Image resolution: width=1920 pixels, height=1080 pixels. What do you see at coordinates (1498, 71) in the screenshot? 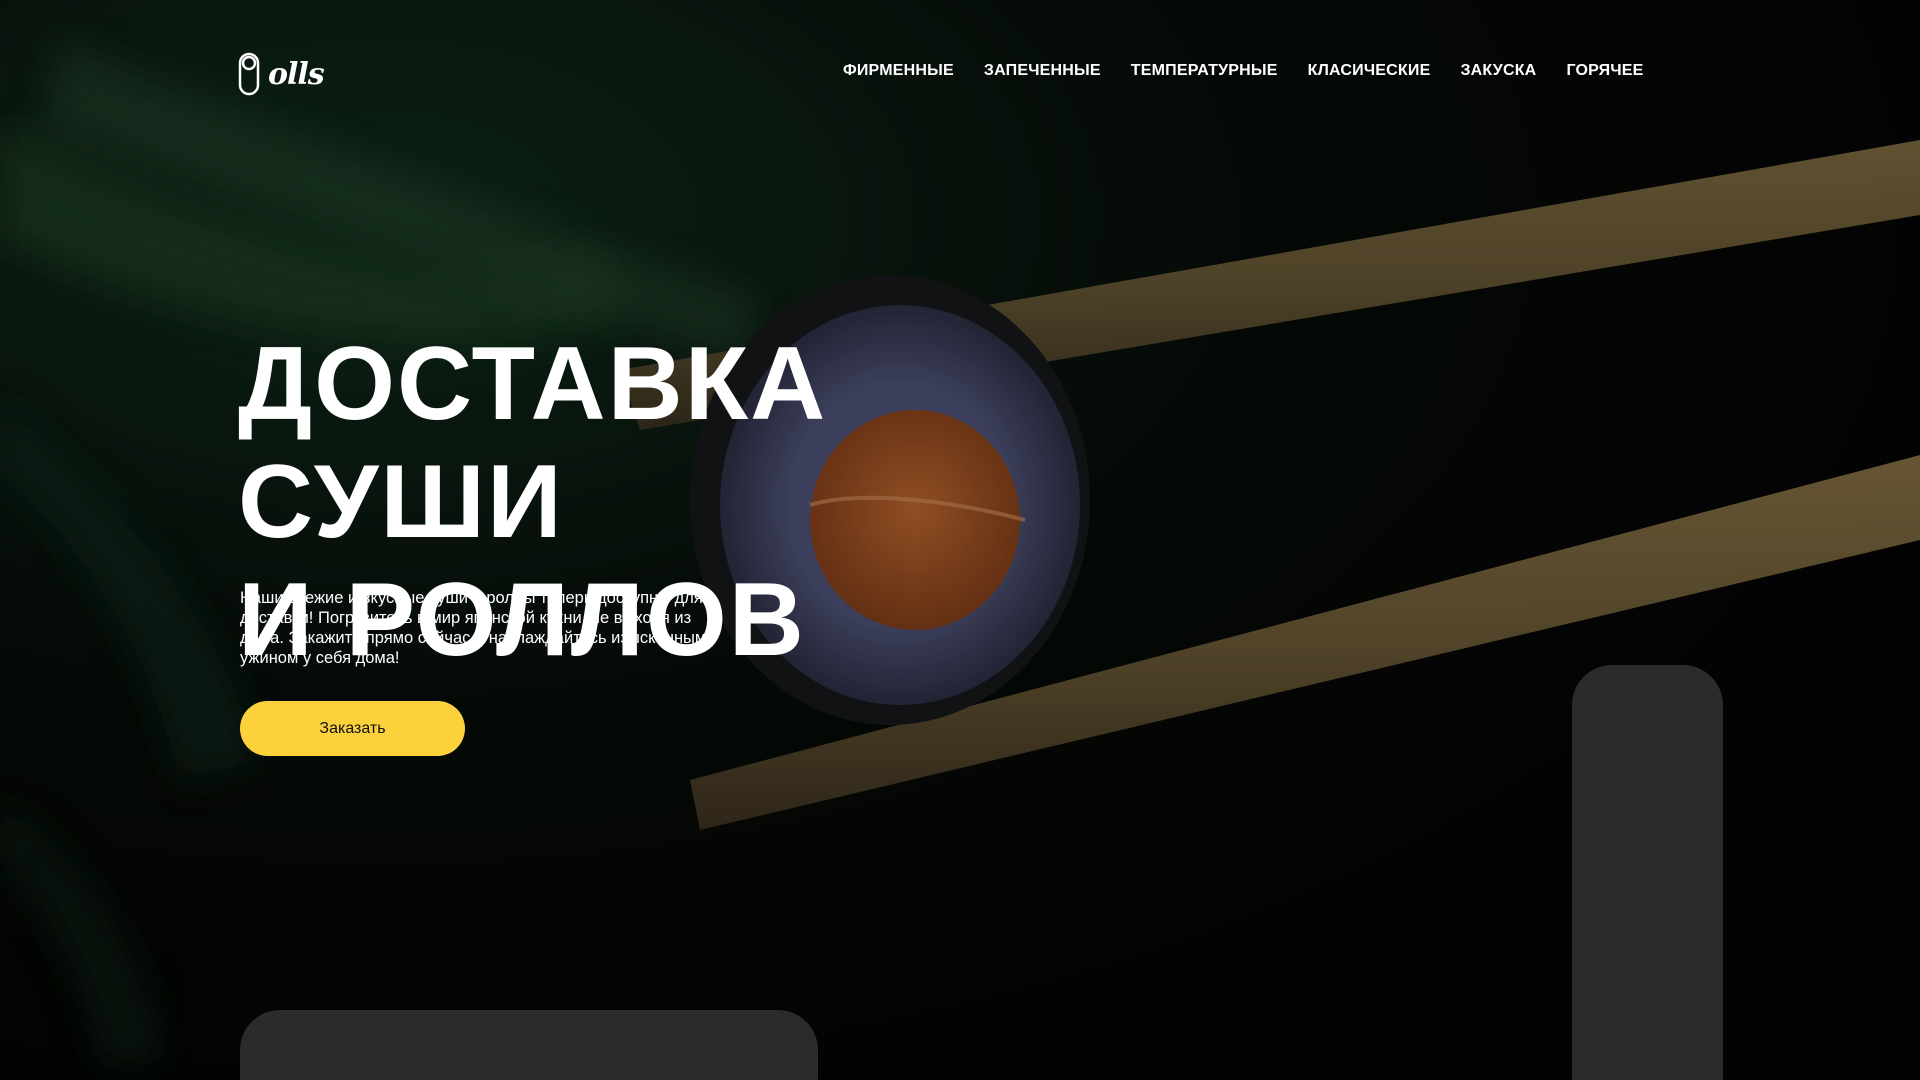
I see `nav-item-snacks: ЗАКУСКА` at bounding box center [1498, 71].